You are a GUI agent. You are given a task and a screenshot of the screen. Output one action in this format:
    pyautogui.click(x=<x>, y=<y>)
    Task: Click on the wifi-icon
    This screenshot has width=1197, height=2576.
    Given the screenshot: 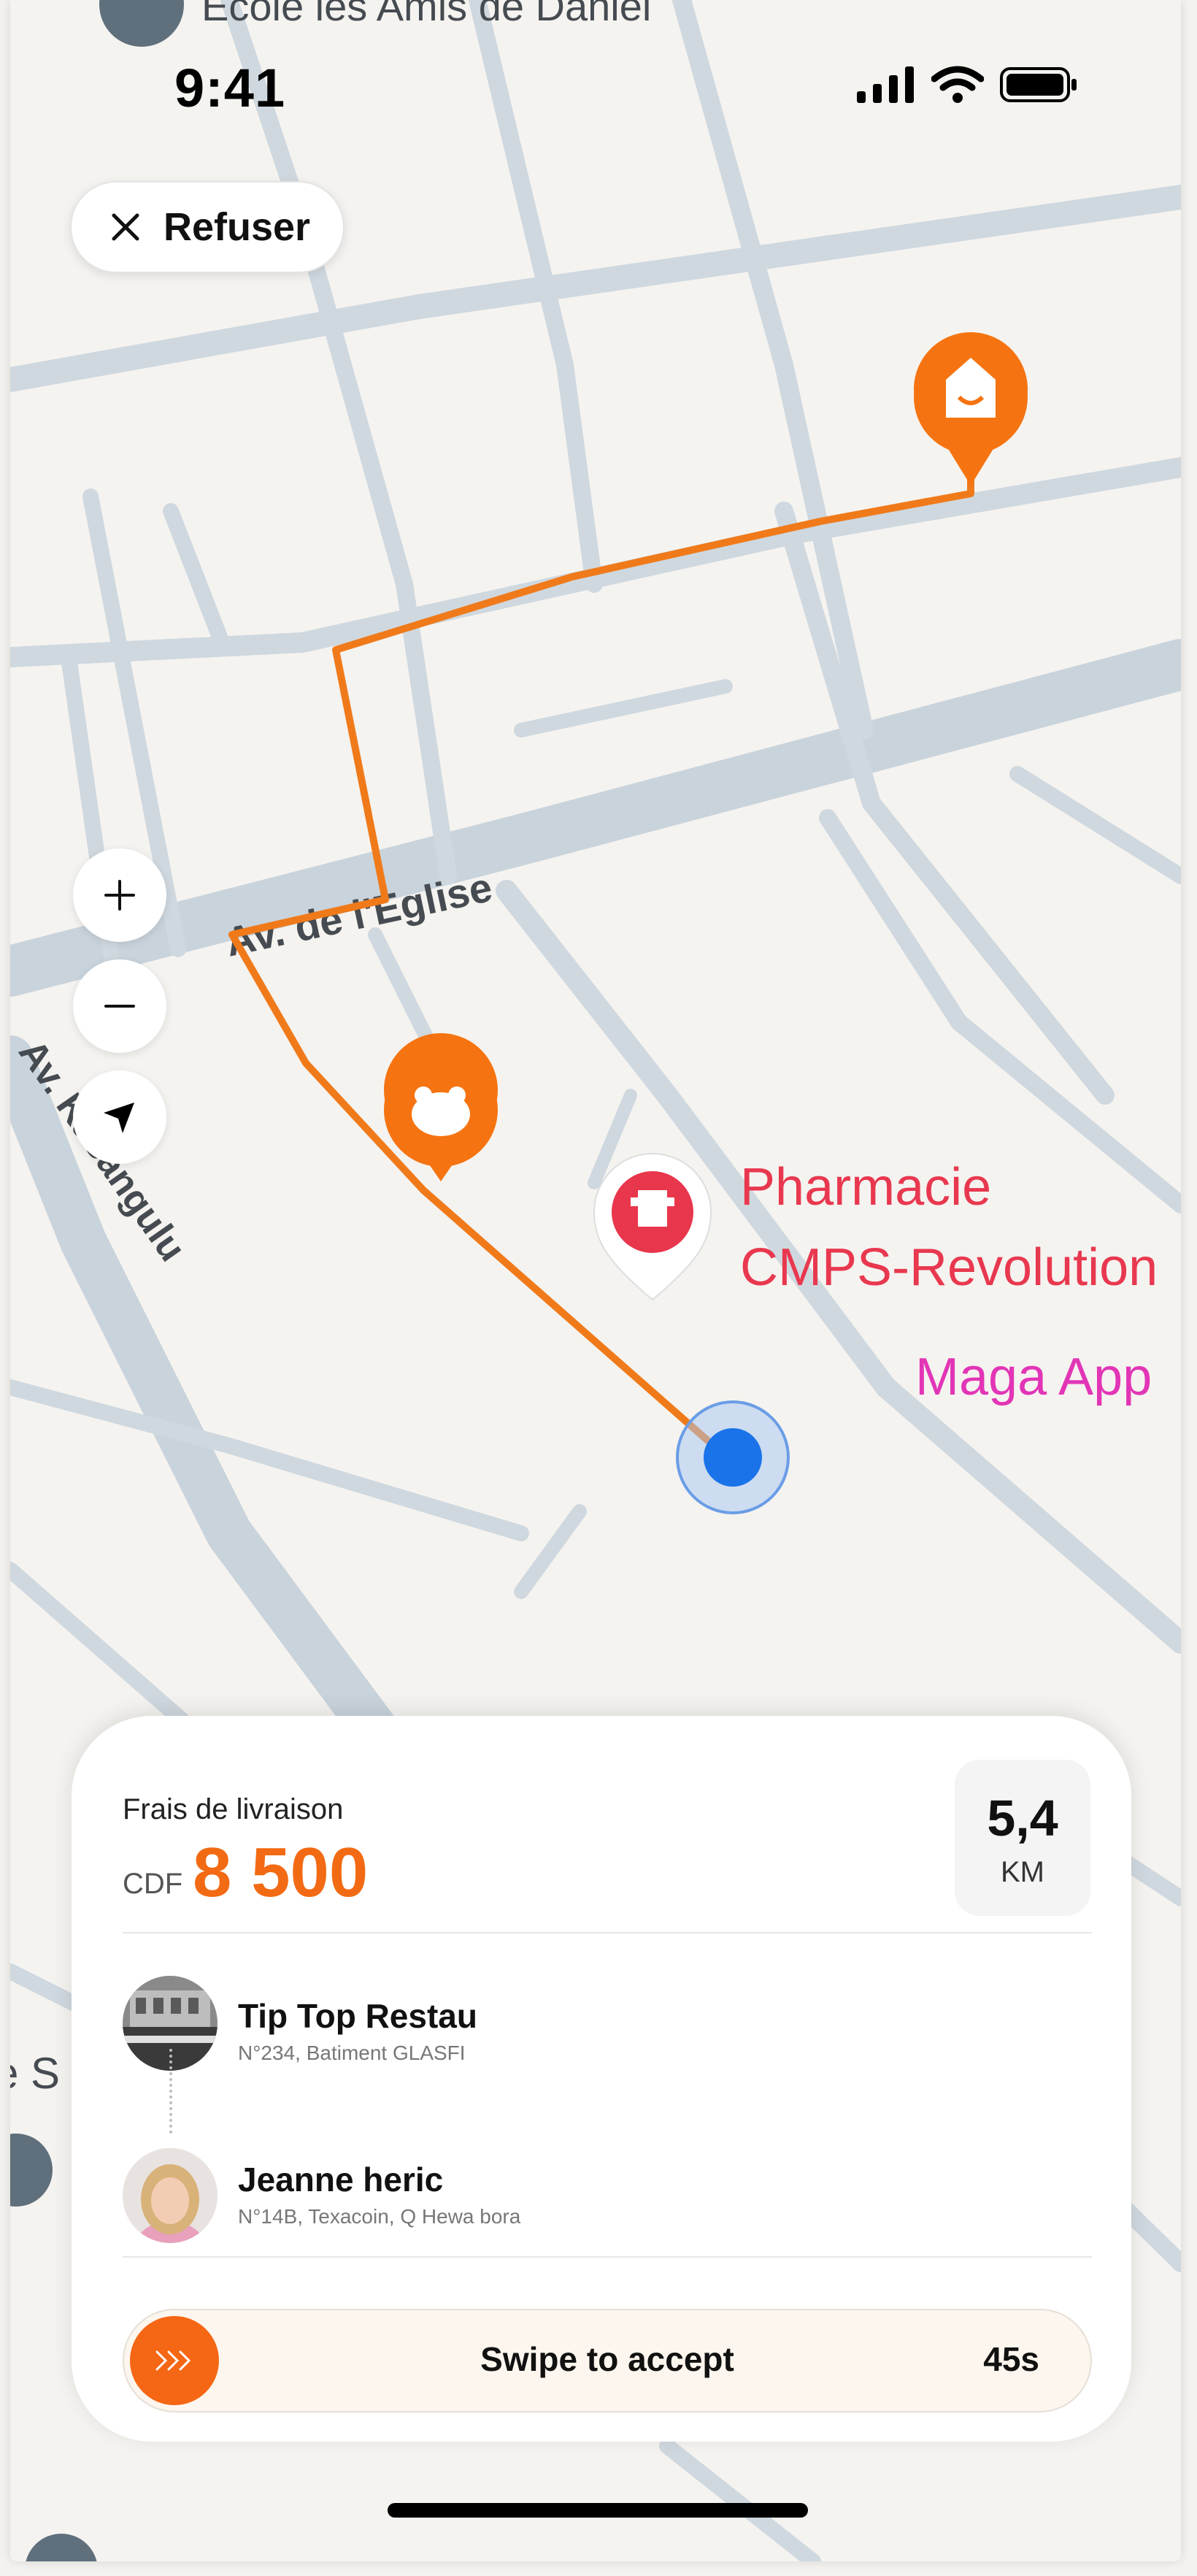 What is the action you would take?
    pyautogui.click(x=957, y=84)
    